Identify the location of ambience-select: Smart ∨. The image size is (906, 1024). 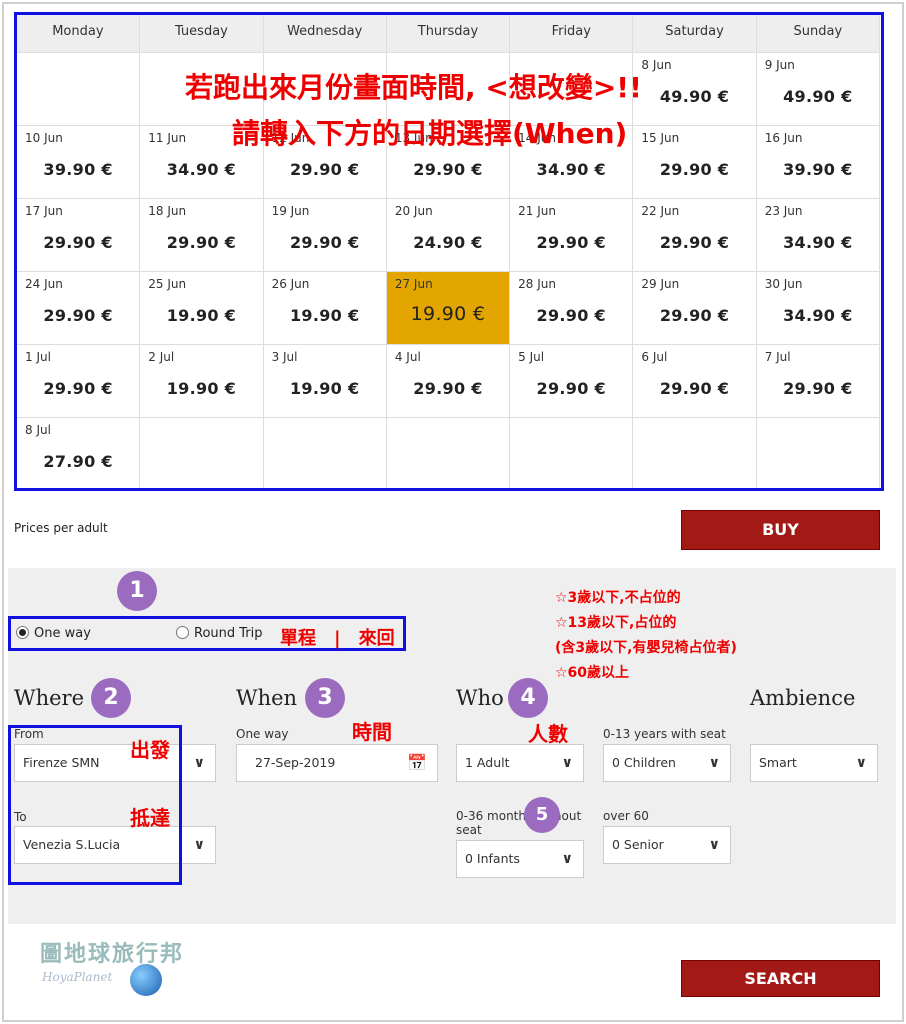
(814, 763).